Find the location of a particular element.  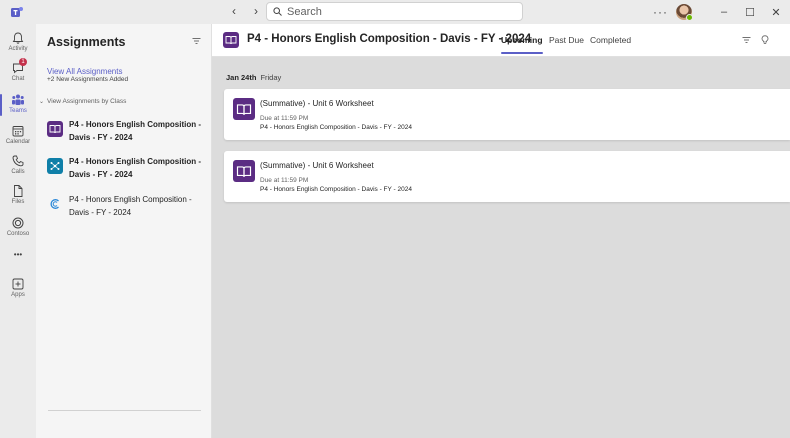

view-by-class-label: View Assignments by Class is located at coordinates (87, 101).